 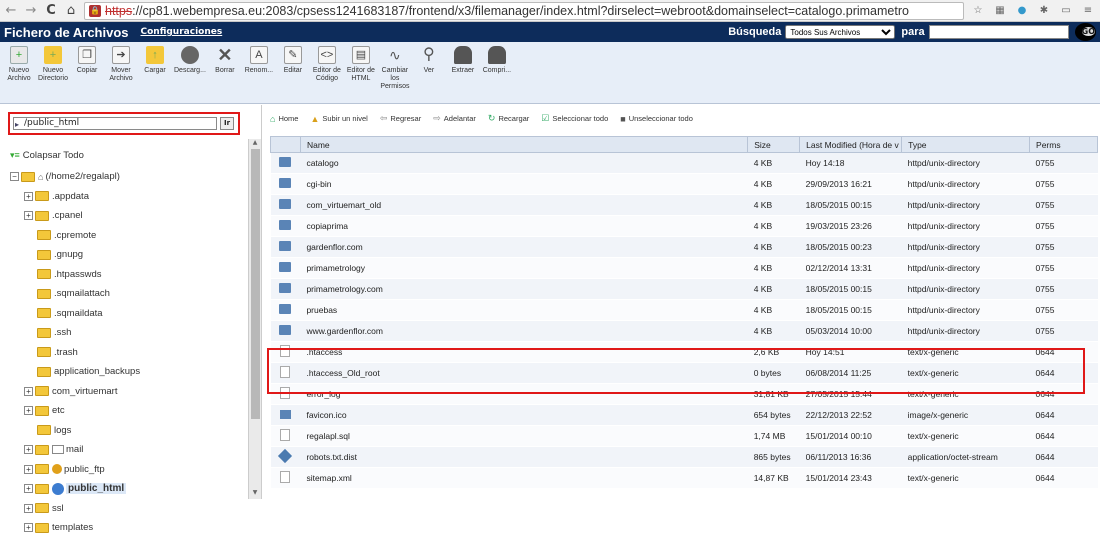 I want to click on forward-arrow-icon: →, so click(x=31, y=10).